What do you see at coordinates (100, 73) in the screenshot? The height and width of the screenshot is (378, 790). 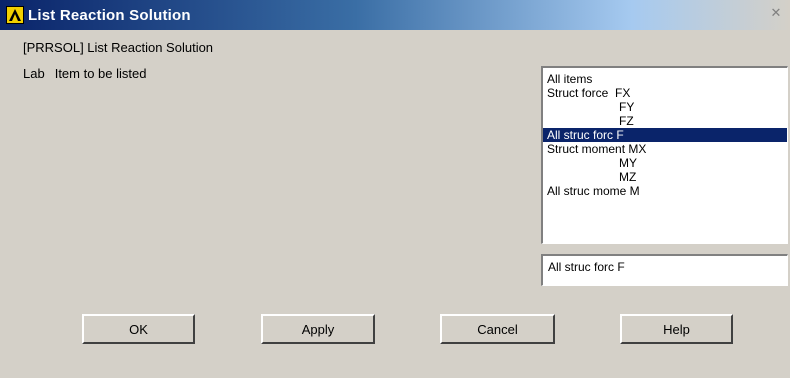 I see `lab-description: Item to be listed` at bounding box center [100, 73].